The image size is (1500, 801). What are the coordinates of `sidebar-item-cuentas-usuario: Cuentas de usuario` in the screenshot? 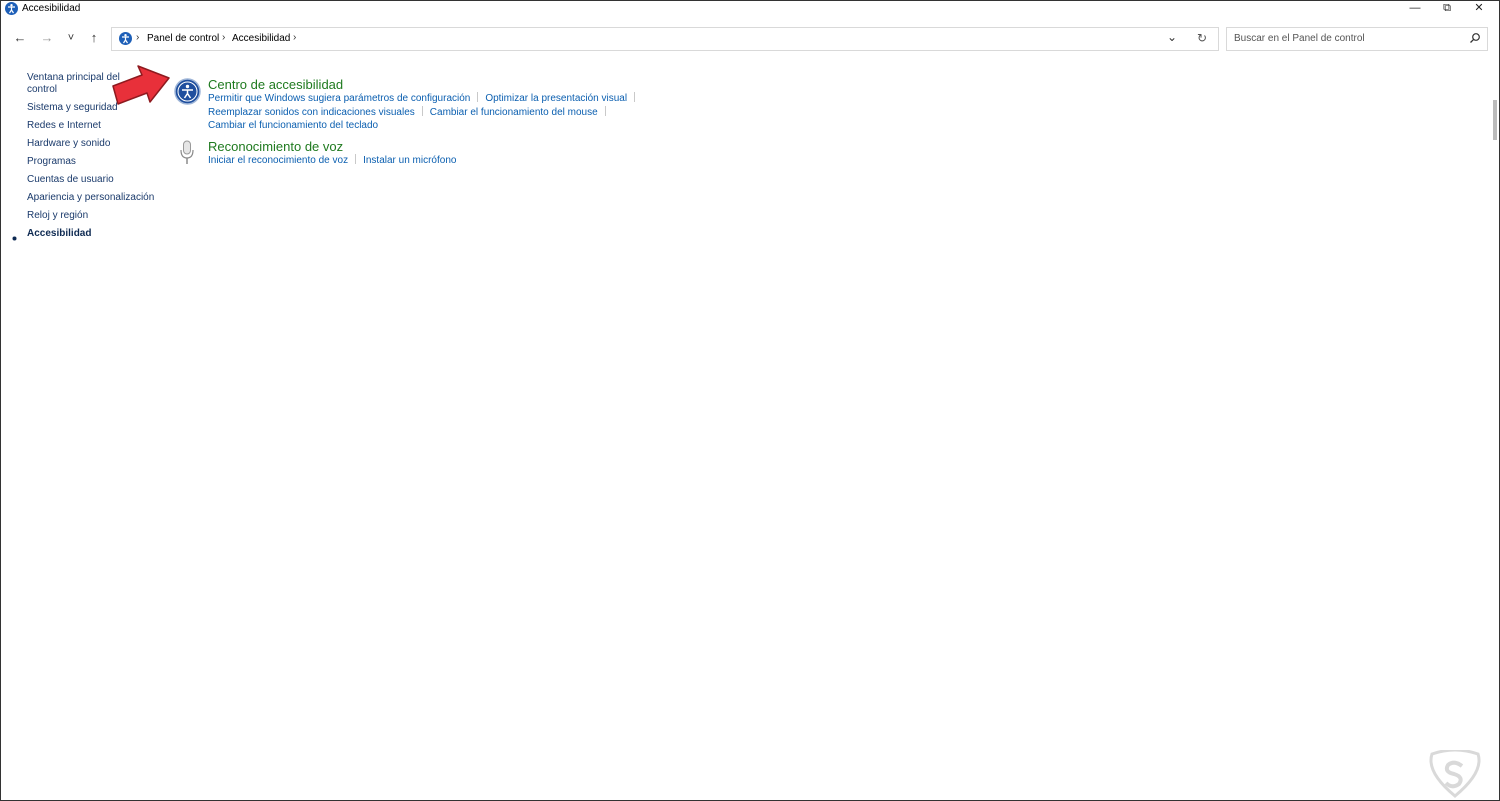 It's located at (92, 180).